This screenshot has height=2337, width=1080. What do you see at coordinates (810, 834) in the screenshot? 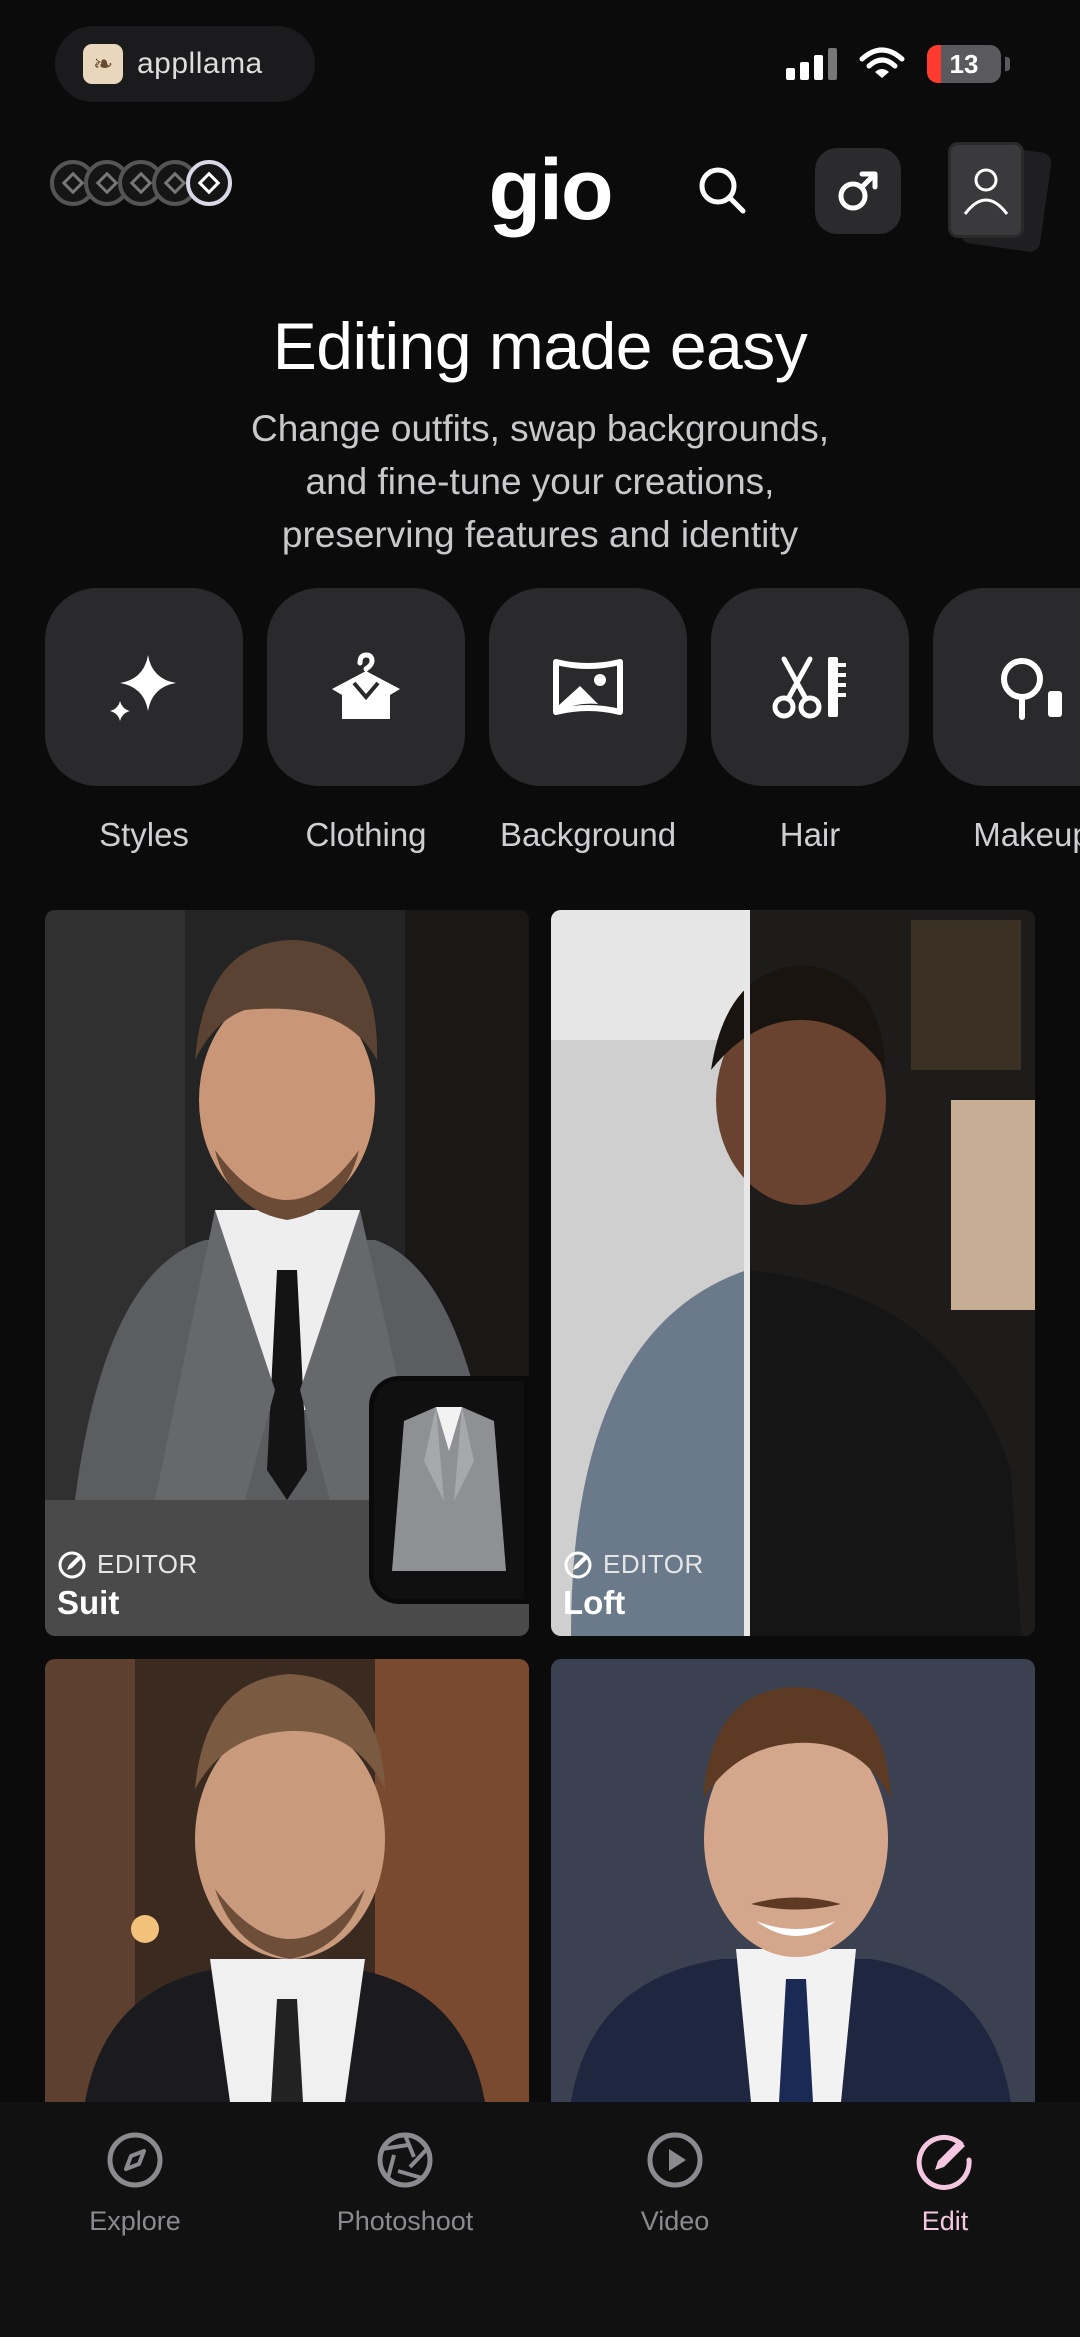
I see `category-label: Hair` at bounding box center [810, 834].